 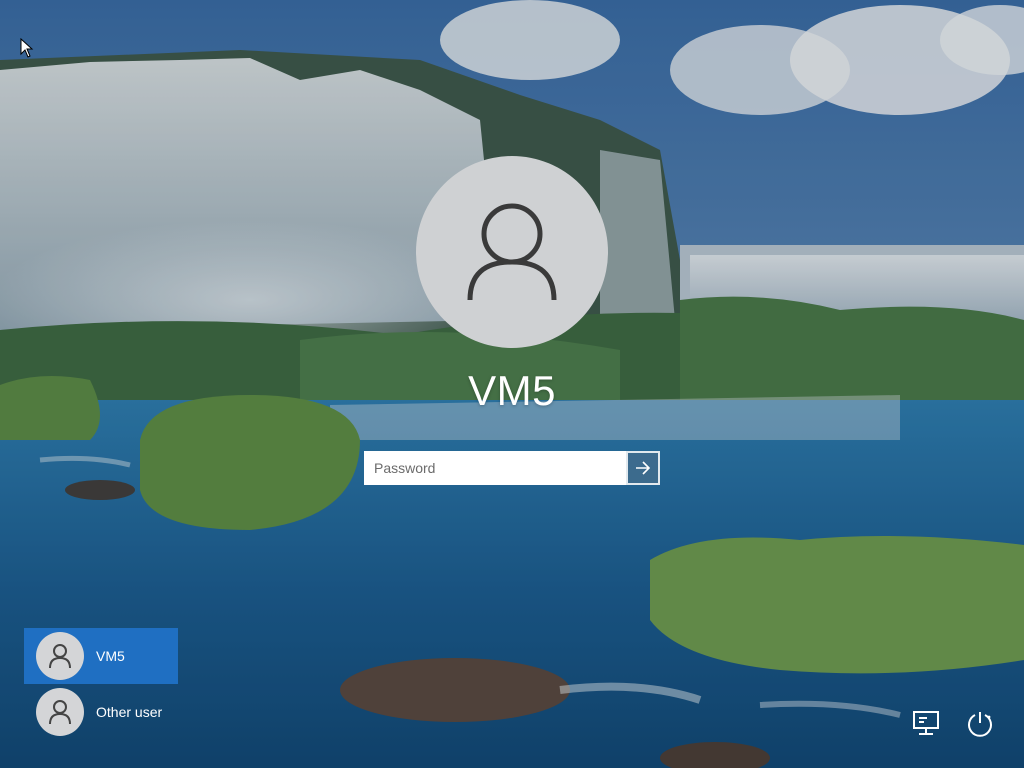 I want to click on power-icon, so click(x=980, y=724).